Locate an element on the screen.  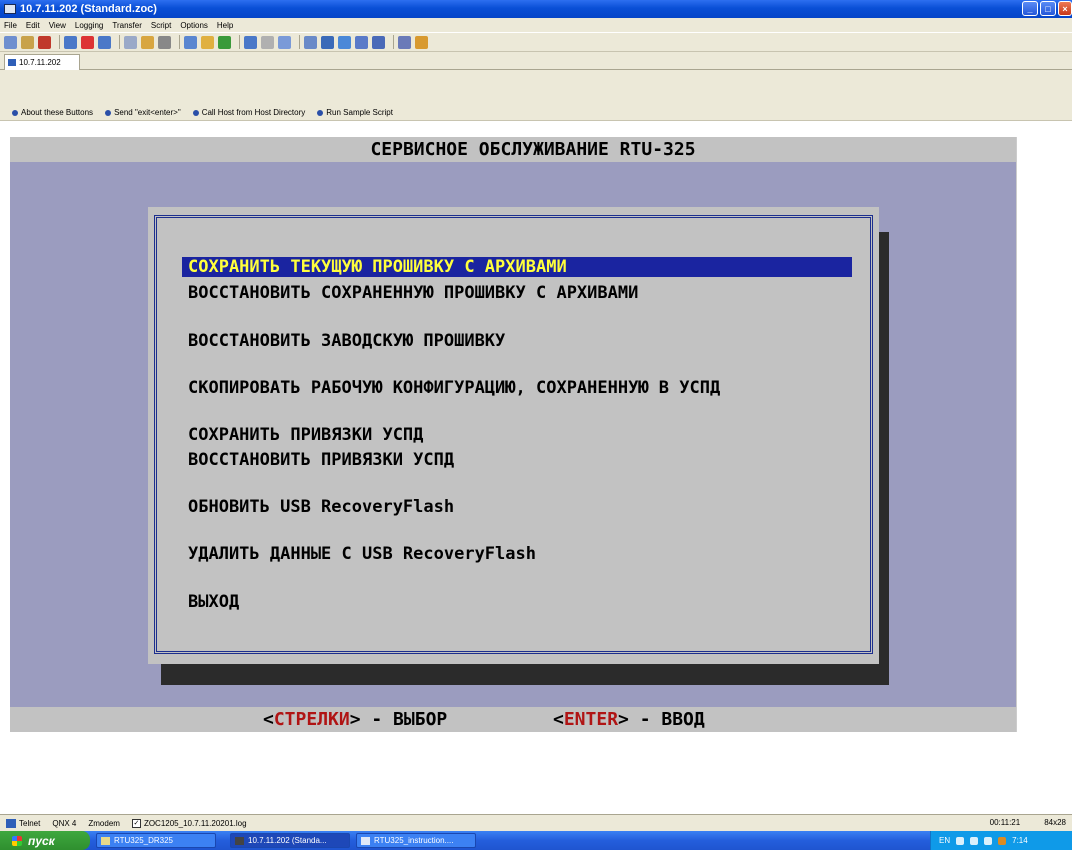
open-icon is located at coordinates (27, 42).